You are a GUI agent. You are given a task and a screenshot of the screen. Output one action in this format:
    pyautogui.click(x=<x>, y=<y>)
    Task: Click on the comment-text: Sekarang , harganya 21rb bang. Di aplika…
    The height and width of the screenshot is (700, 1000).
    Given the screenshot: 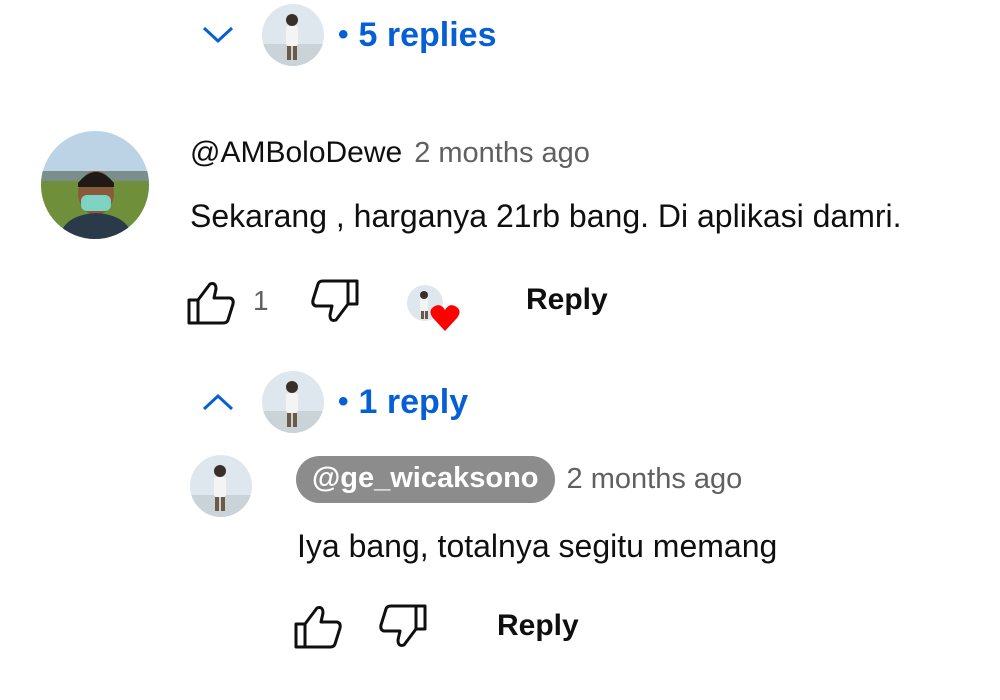 What is the action you would take?
    pyautogui.click(x=546, y=216)
    